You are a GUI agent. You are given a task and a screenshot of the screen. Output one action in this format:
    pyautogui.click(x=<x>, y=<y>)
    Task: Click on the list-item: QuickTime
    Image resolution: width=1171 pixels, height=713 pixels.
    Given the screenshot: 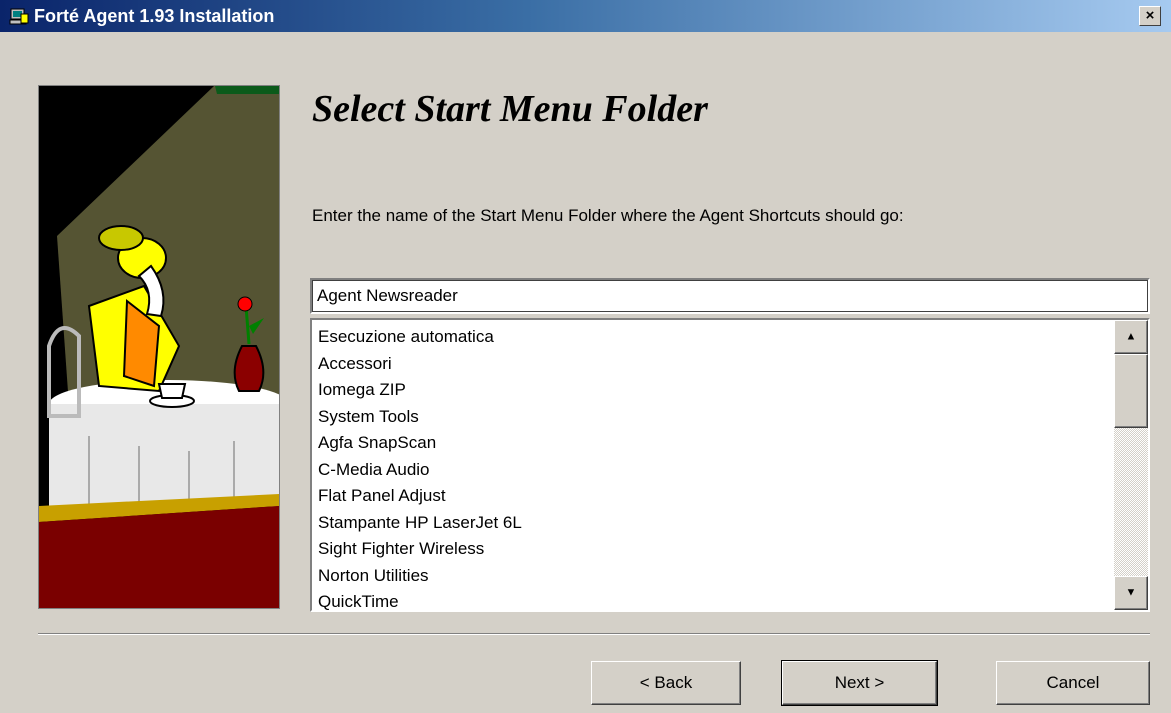 What is the action you would take?
    pyautogui.click(x=713, y=602)
    